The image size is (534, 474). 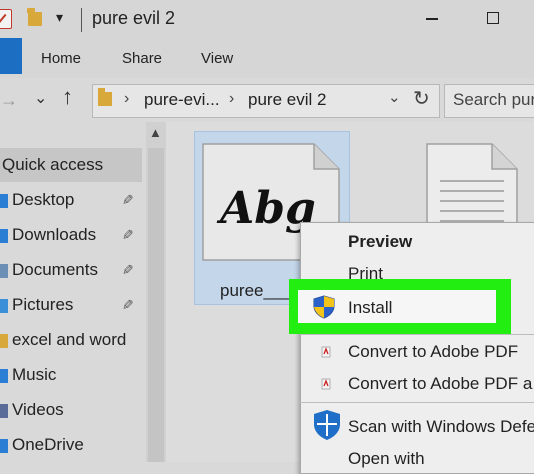 What do you see at coordinates (156, 305) in the screenshot?
I see `nav-scroll-thumb` at bounding box center [156, 305].